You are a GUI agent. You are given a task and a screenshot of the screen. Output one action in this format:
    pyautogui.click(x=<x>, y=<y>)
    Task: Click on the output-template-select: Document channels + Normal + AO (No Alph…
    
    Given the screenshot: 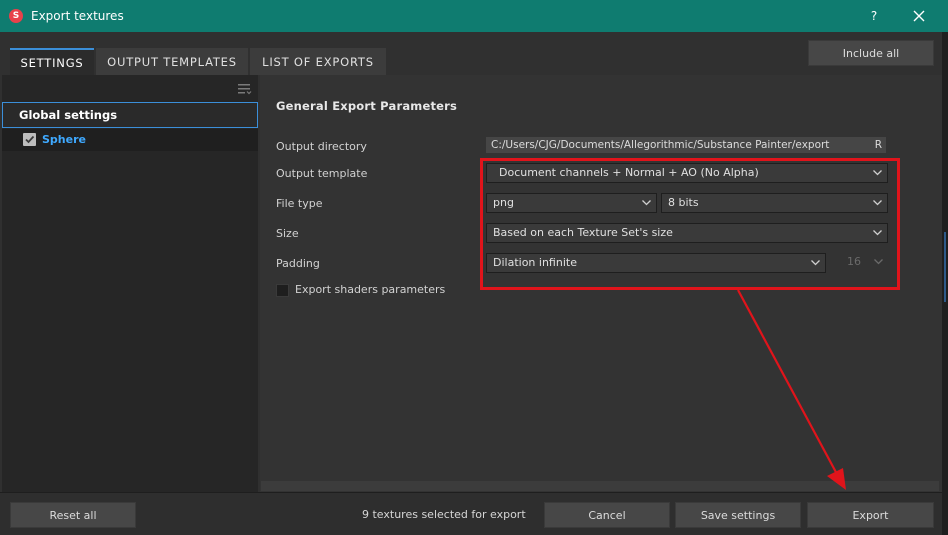 What is the action you would take?
    pyautogui.click(x=687, y=173)
    